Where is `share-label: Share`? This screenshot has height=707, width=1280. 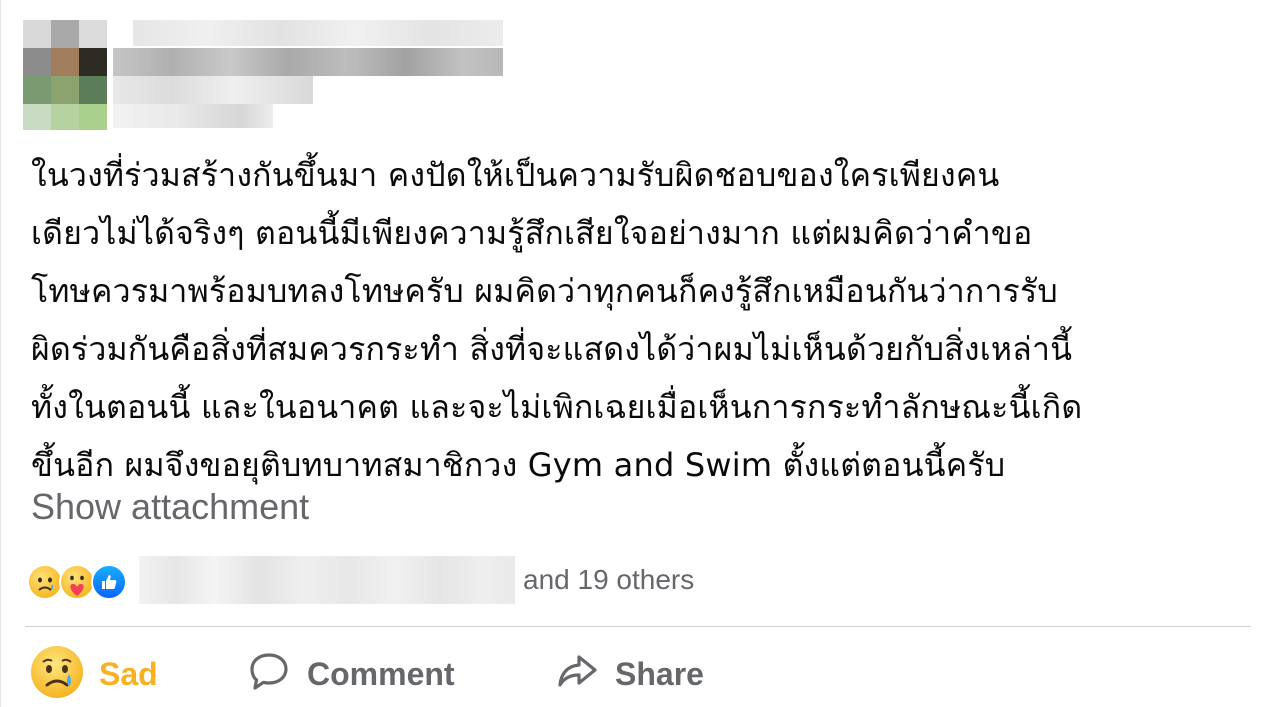
share-label: Share is located at coordinates (659, 673).